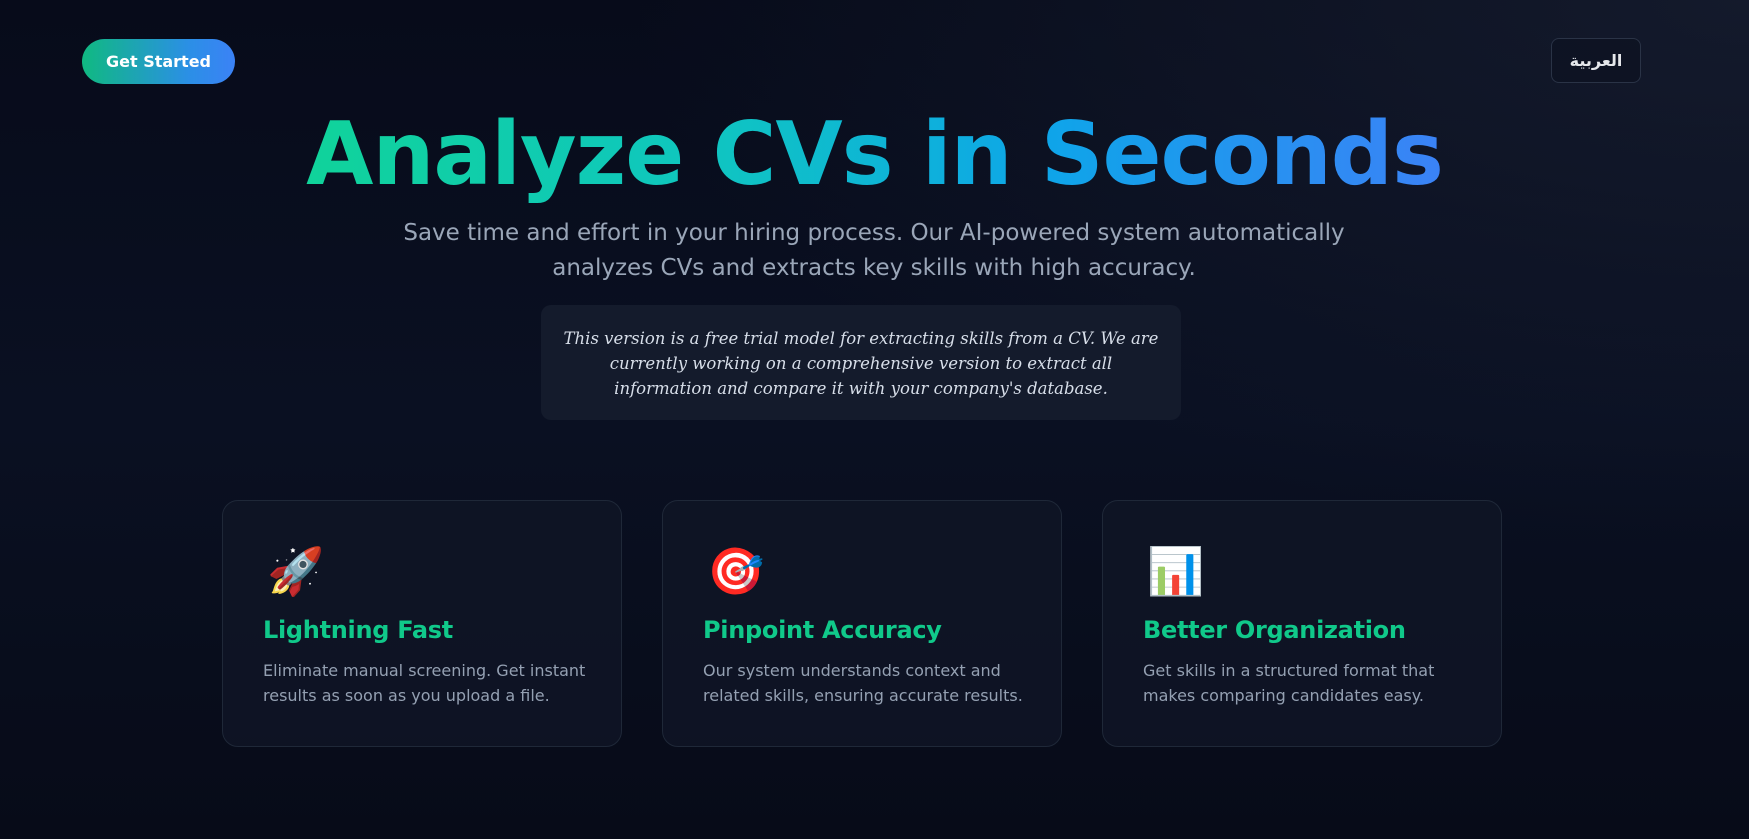 This screenshot has width=1749, height=839. I want to click on bar-chart-icon: 📊, so click(1176, 571).